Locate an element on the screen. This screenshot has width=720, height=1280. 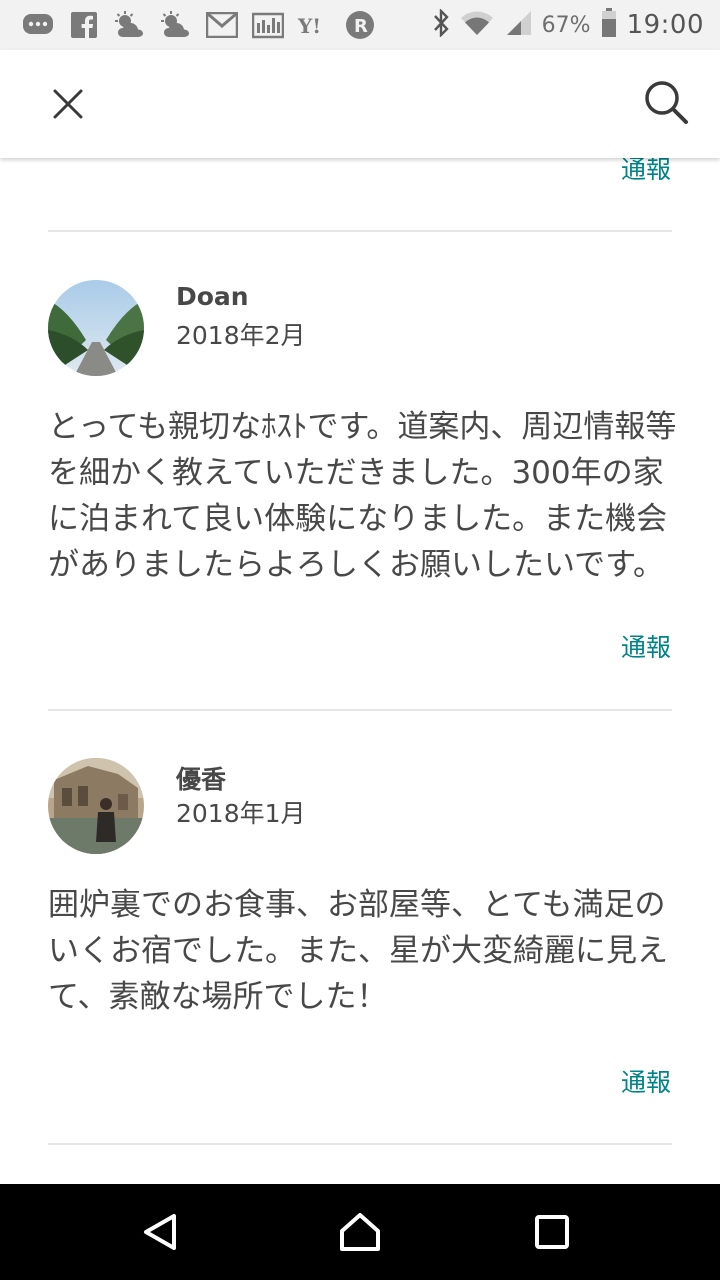
yahoo-icon: Y! is located at coordinates (314, 25).